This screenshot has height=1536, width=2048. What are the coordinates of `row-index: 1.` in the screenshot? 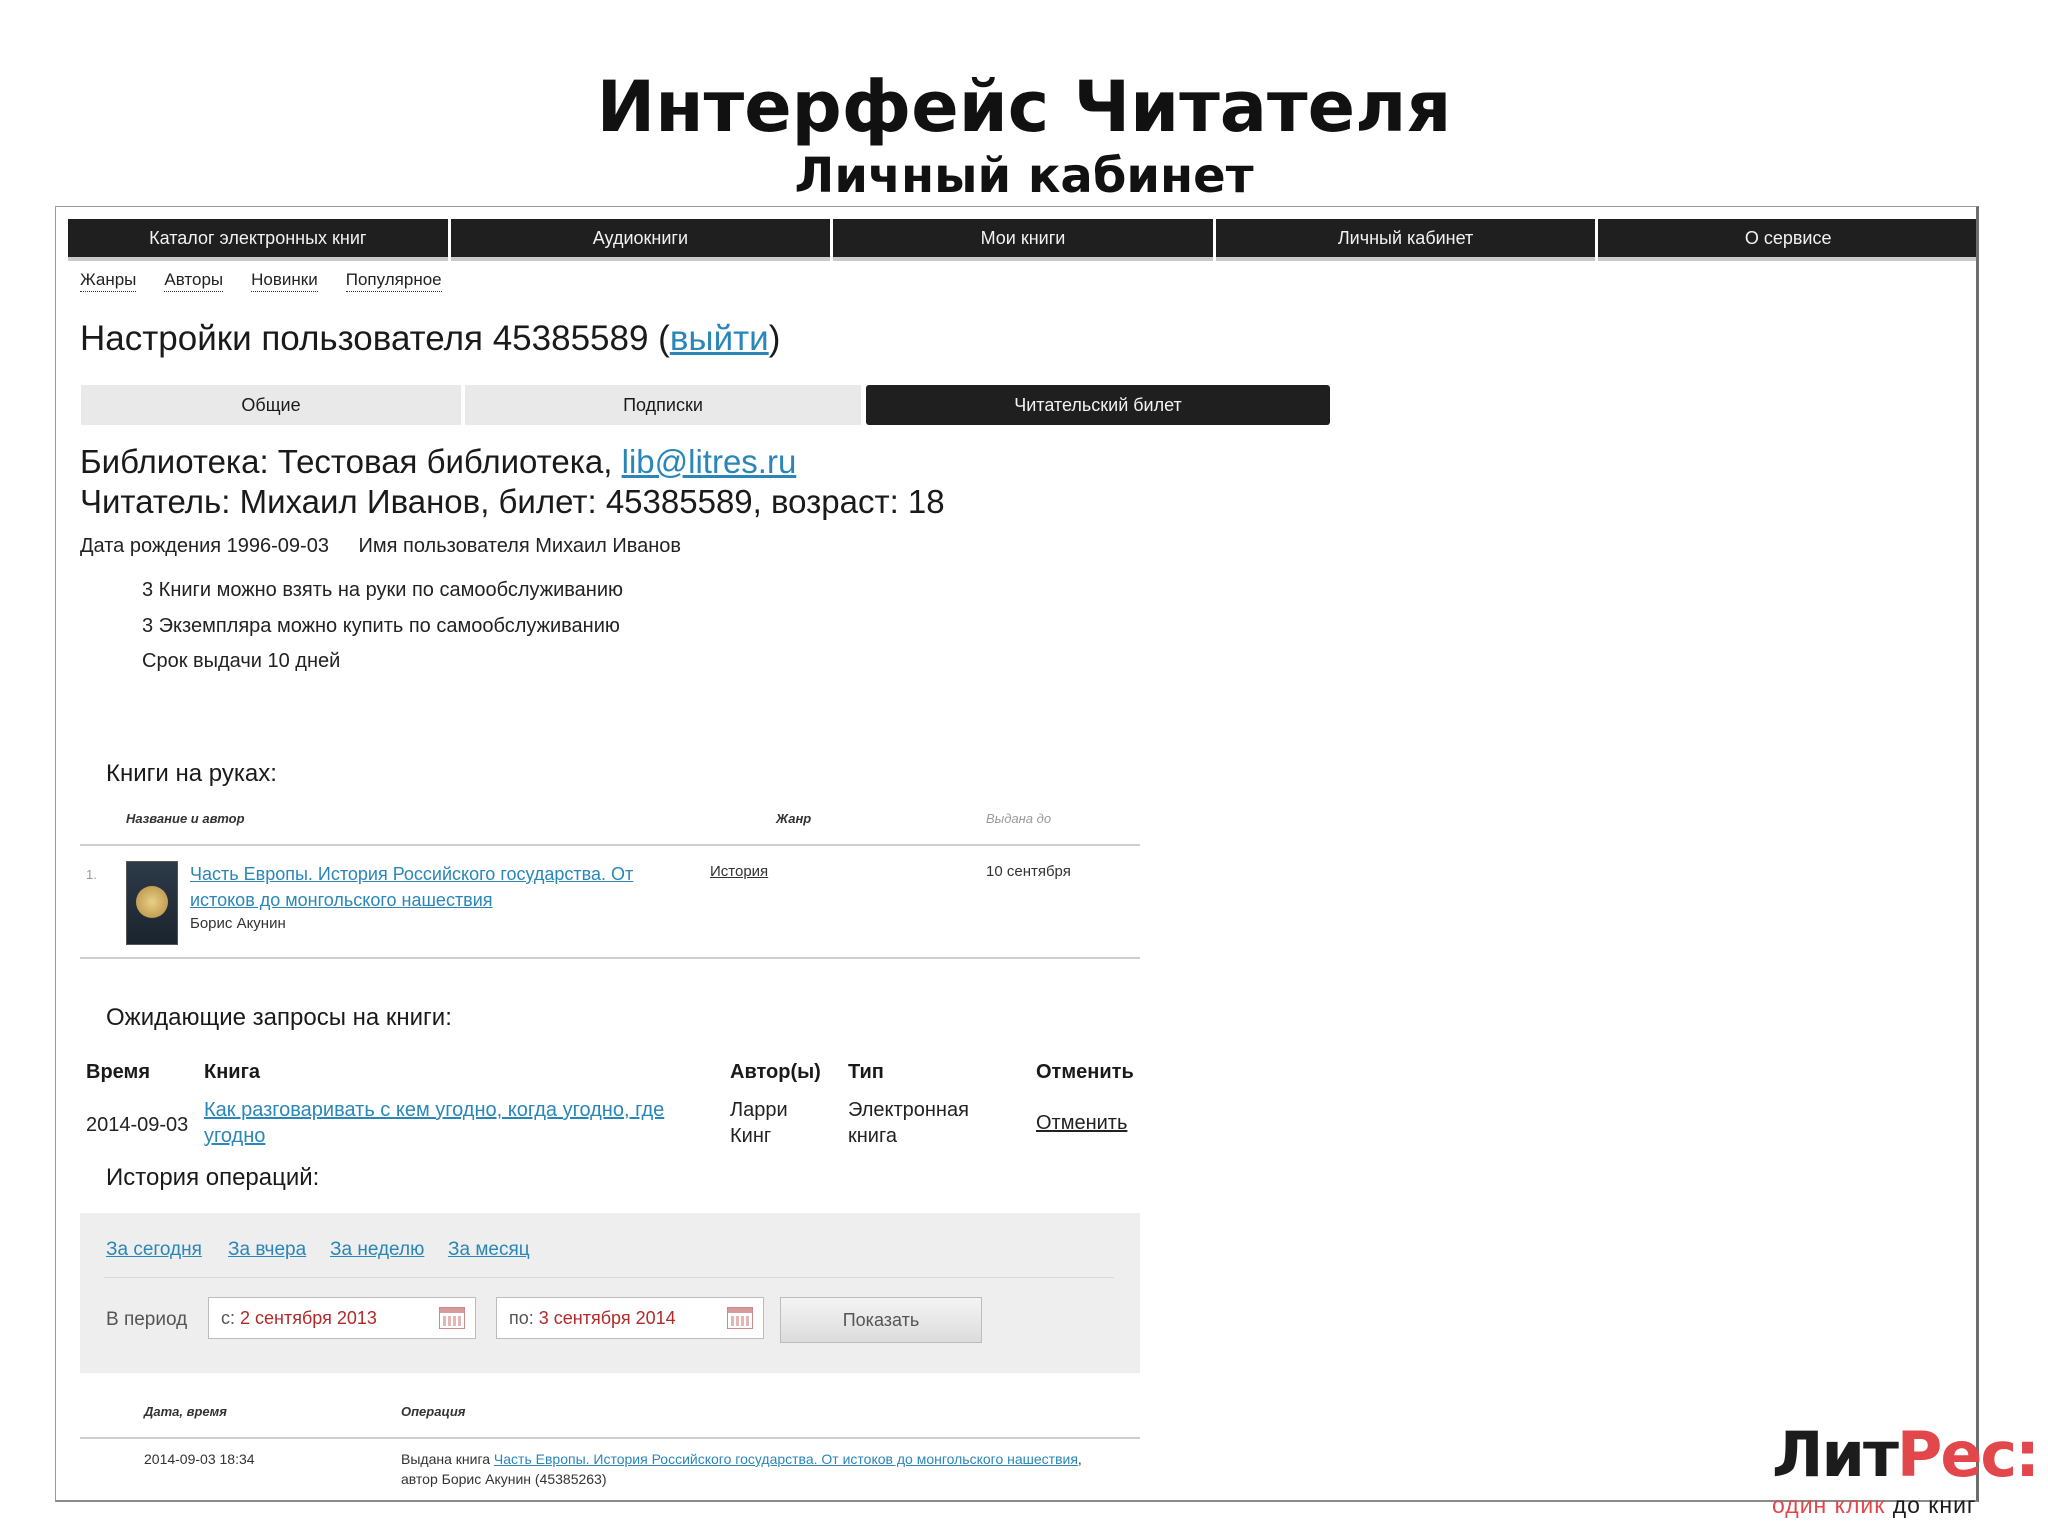 It's located at (91, 874).